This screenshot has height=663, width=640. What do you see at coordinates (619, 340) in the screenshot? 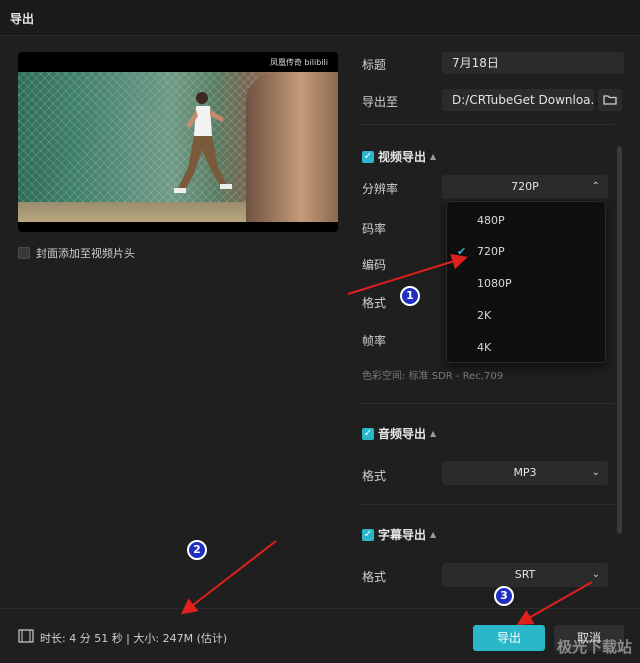
I see `scrollbar` at bounding box center [619, 340].